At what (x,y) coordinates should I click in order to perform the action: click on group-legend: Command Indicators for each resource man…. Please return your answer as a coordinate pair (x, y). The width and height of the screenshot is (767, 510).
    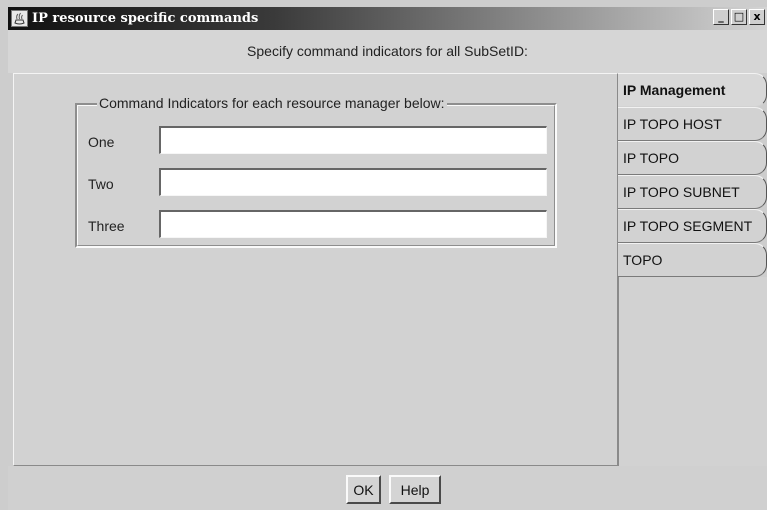
    Looking at the image, I should click on (272, 103).